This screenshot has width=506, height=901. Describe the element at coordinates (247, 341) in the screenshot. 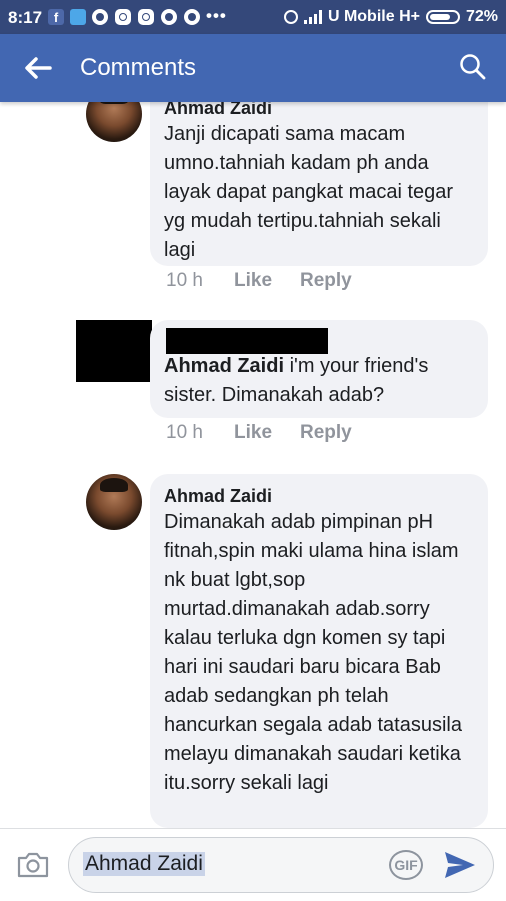

I see `redacted-author` at that location.